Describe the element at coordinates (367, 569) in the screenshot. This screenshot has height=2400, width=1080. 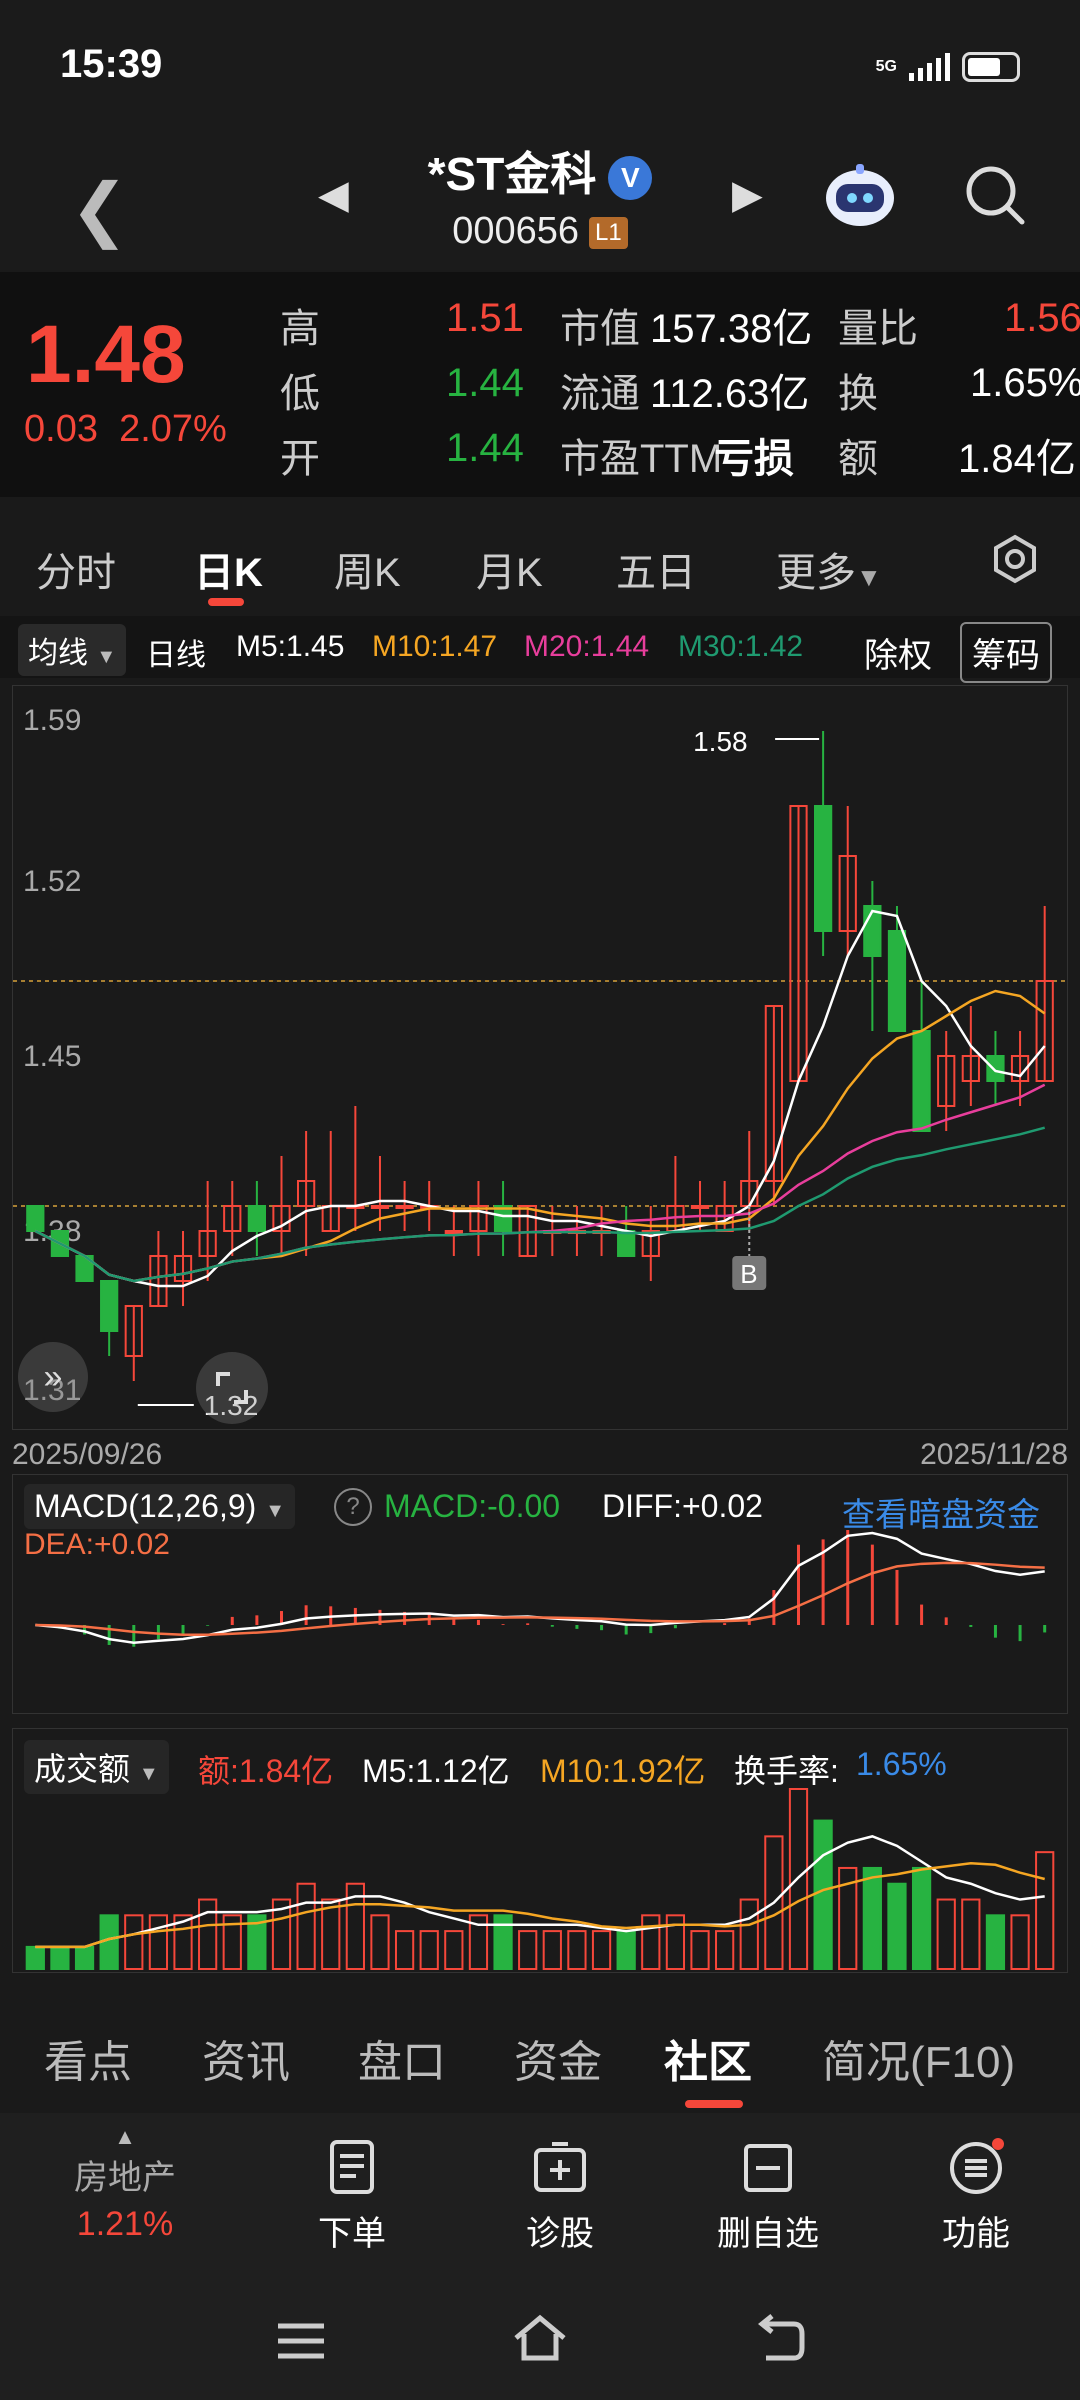
I see `tab-weekly-k: 周K` at that location.